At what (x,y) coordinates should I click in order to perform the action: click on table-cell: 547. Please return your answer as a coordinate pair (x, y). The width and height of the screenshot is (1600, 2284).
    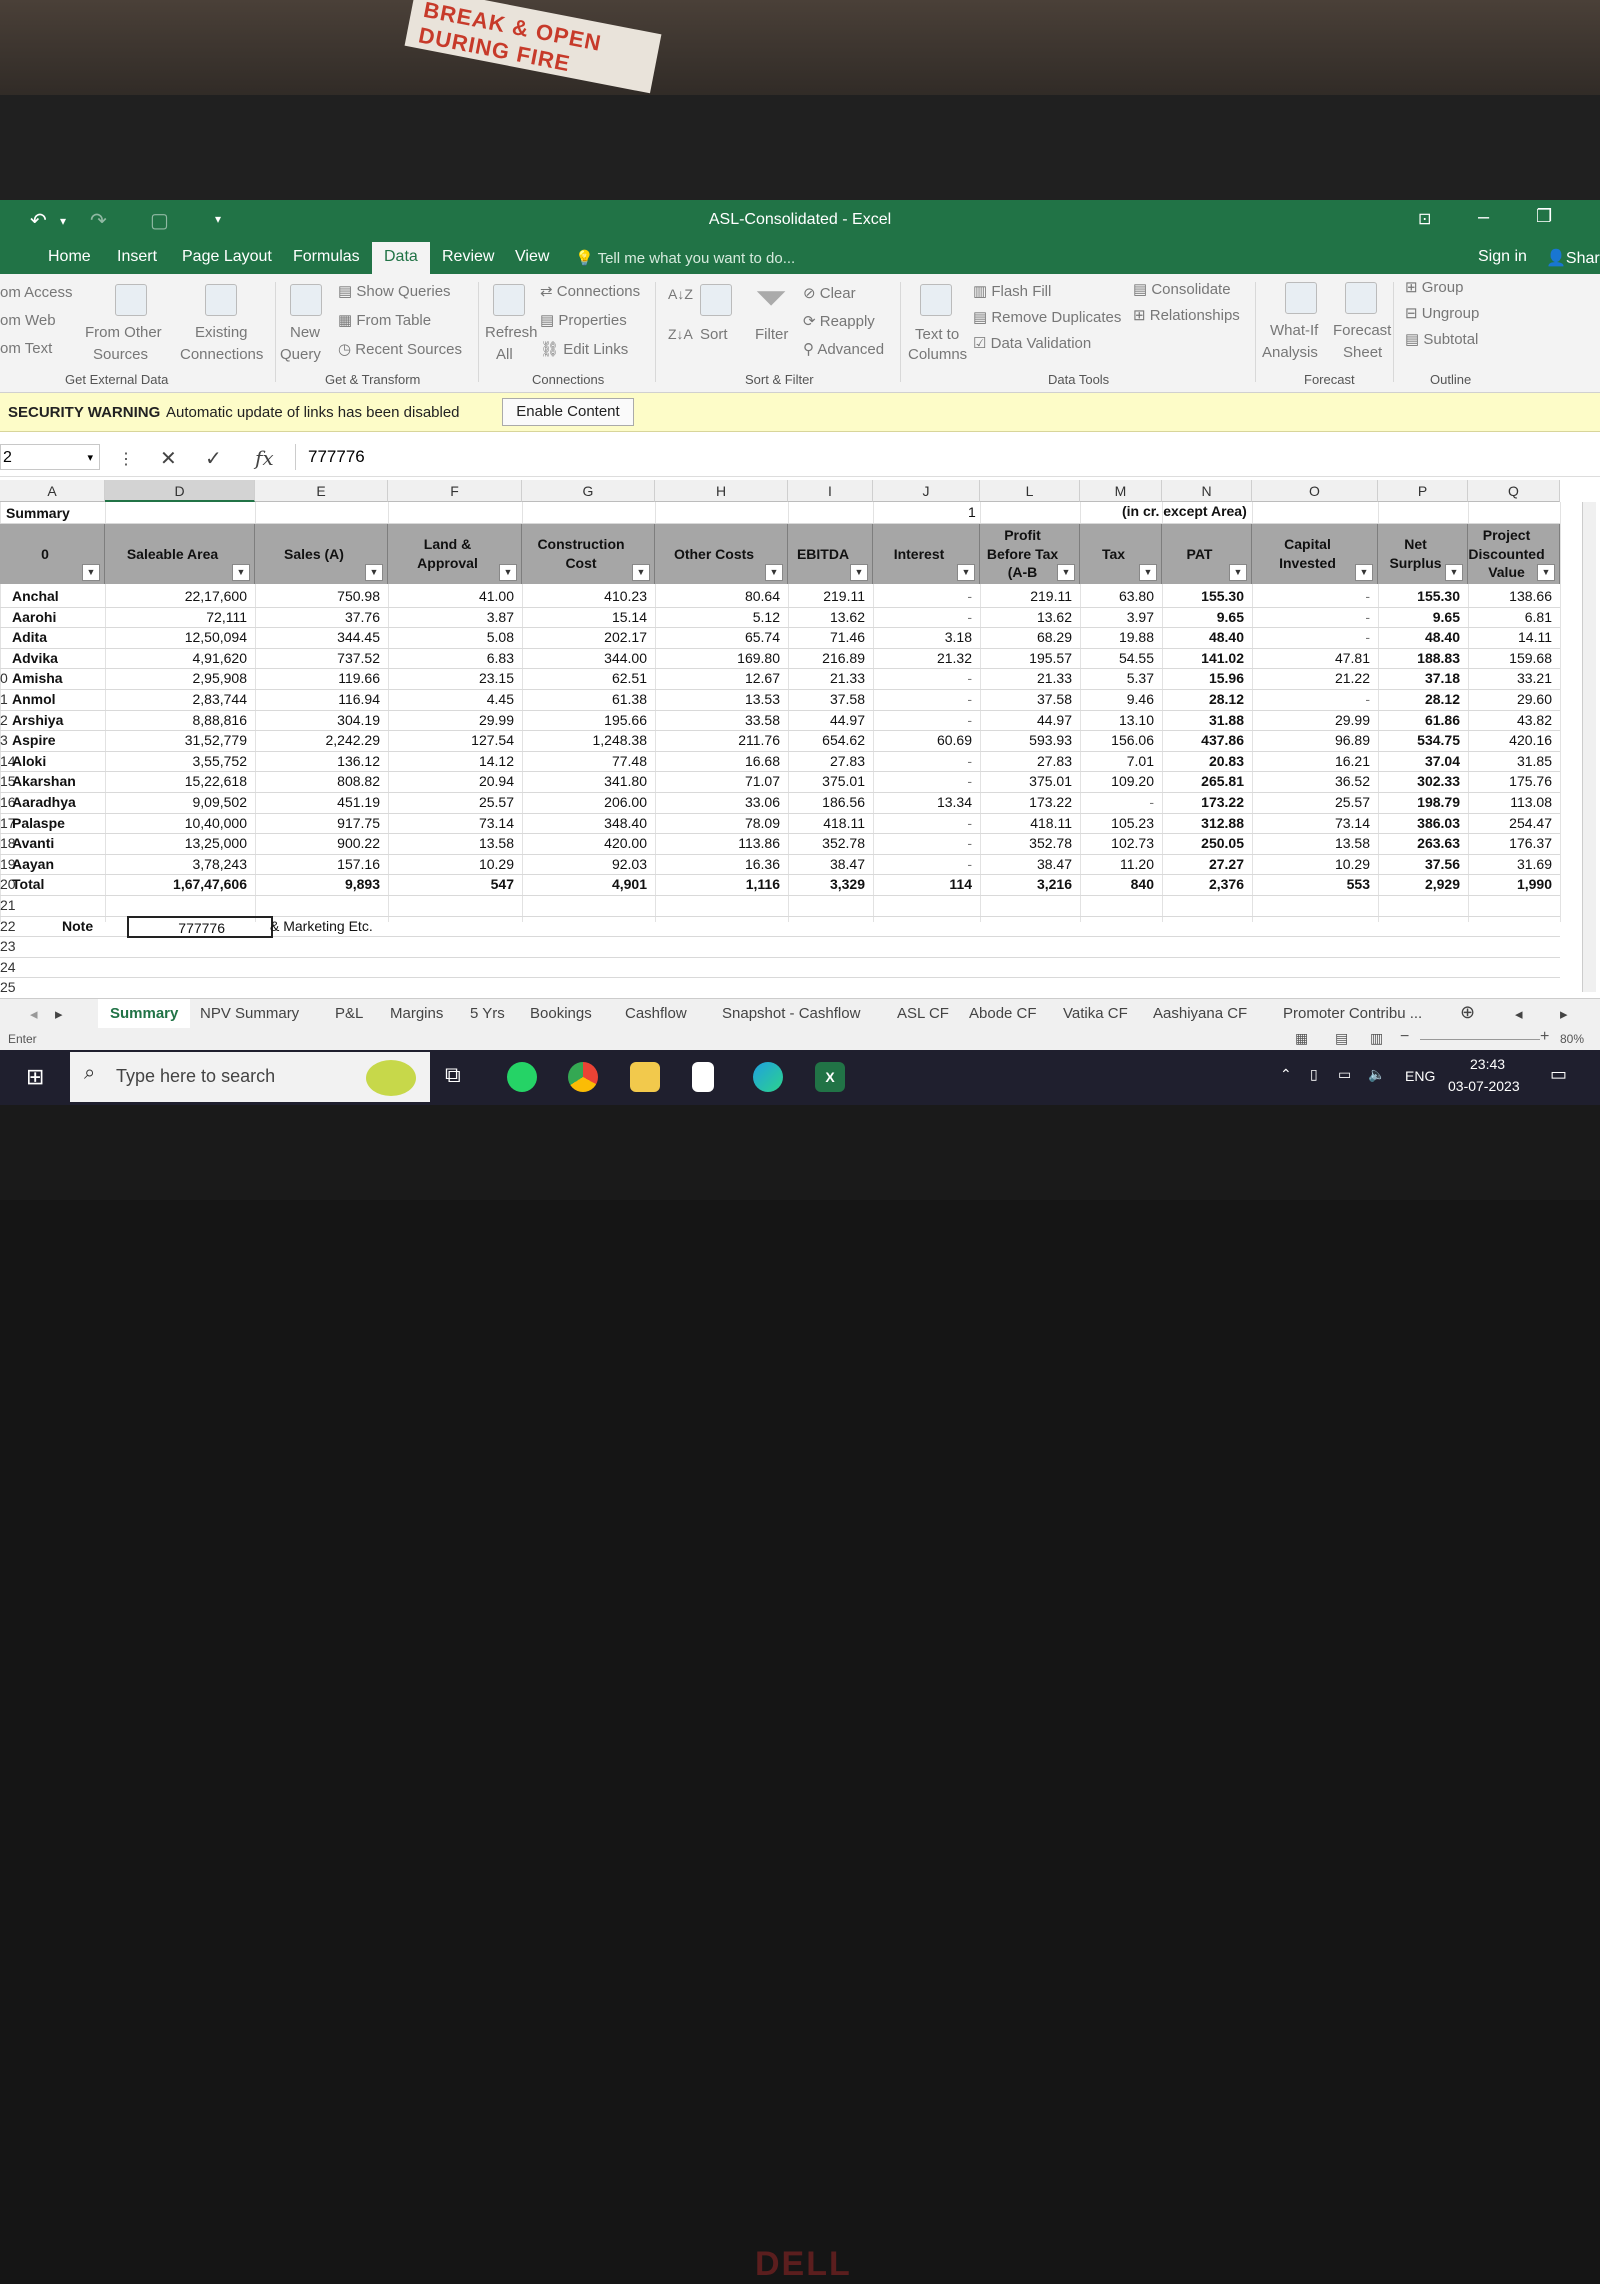
    Looking at the image, I should click on (451, 884).